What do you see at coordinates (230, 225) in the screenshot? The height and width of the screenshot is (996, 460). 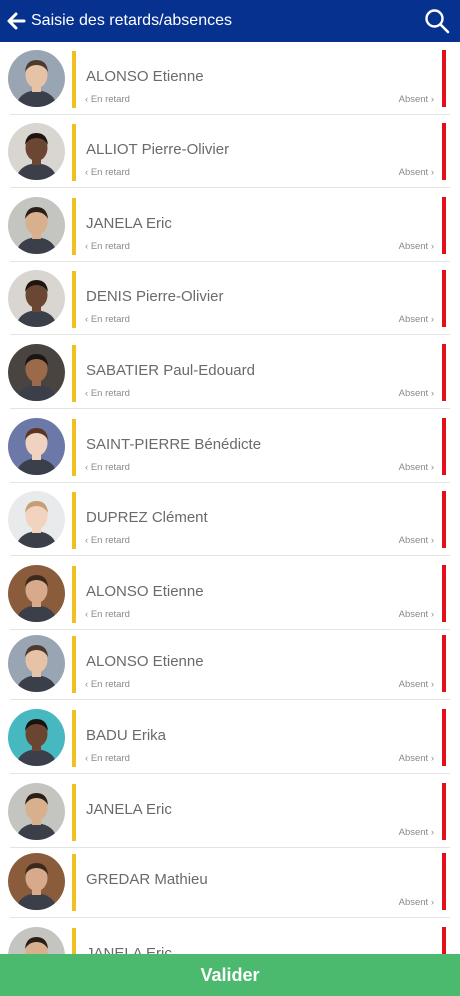 I see `student-row: JANELA Eric ‹ En retard Absent ›` at bounding box center [230, 225].